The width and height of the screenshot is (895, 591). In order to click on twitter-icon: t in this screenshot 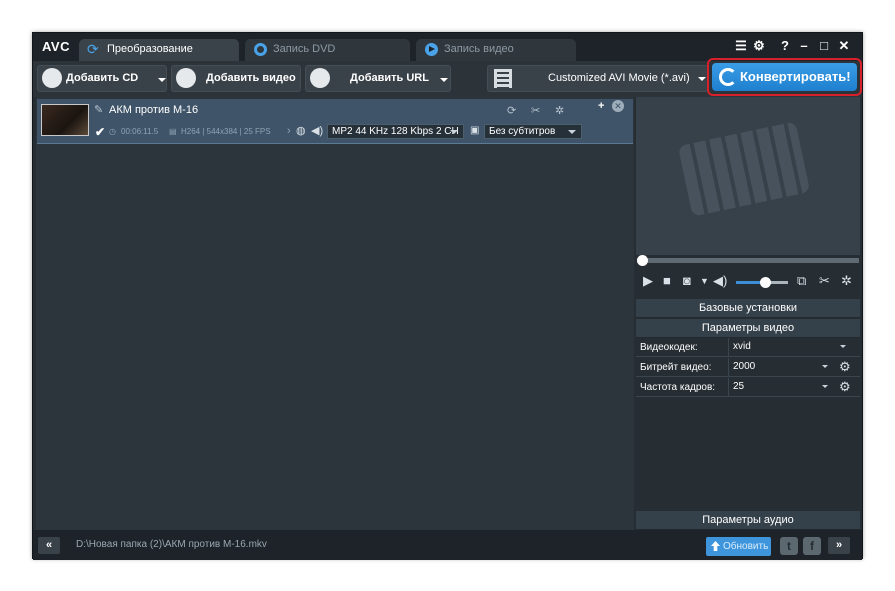, I will do `click(789, 546)`.